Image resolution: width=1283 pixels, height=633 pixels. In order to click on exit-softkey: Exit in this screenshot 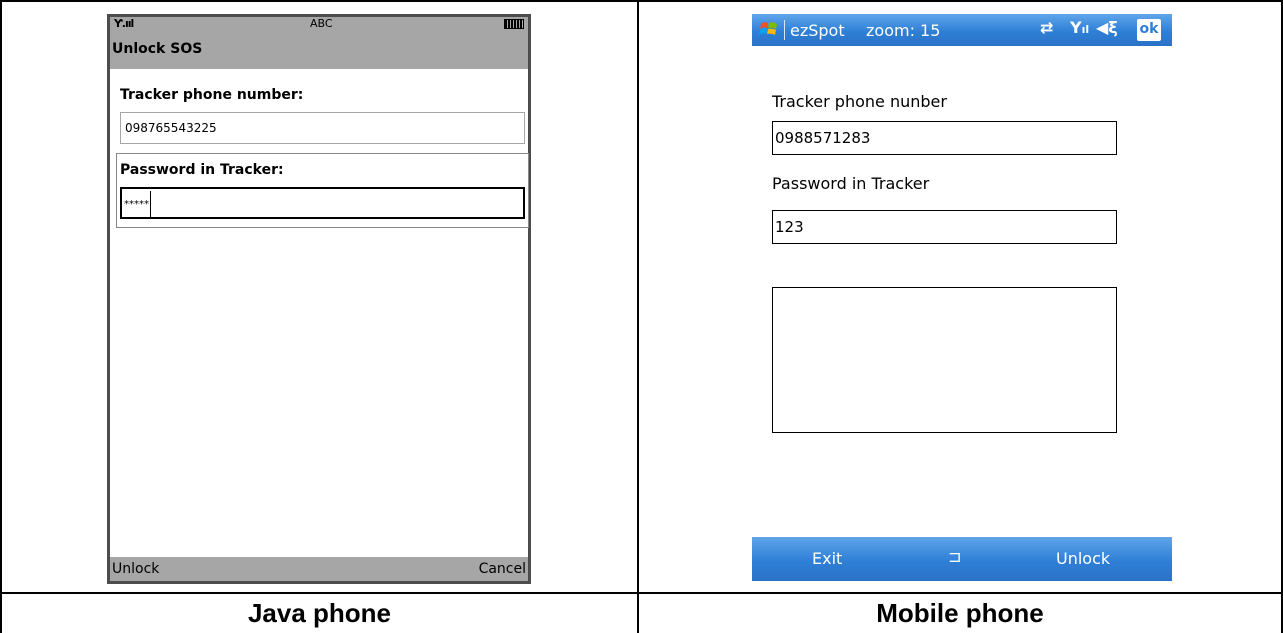, I will do `click(827, 558)`.